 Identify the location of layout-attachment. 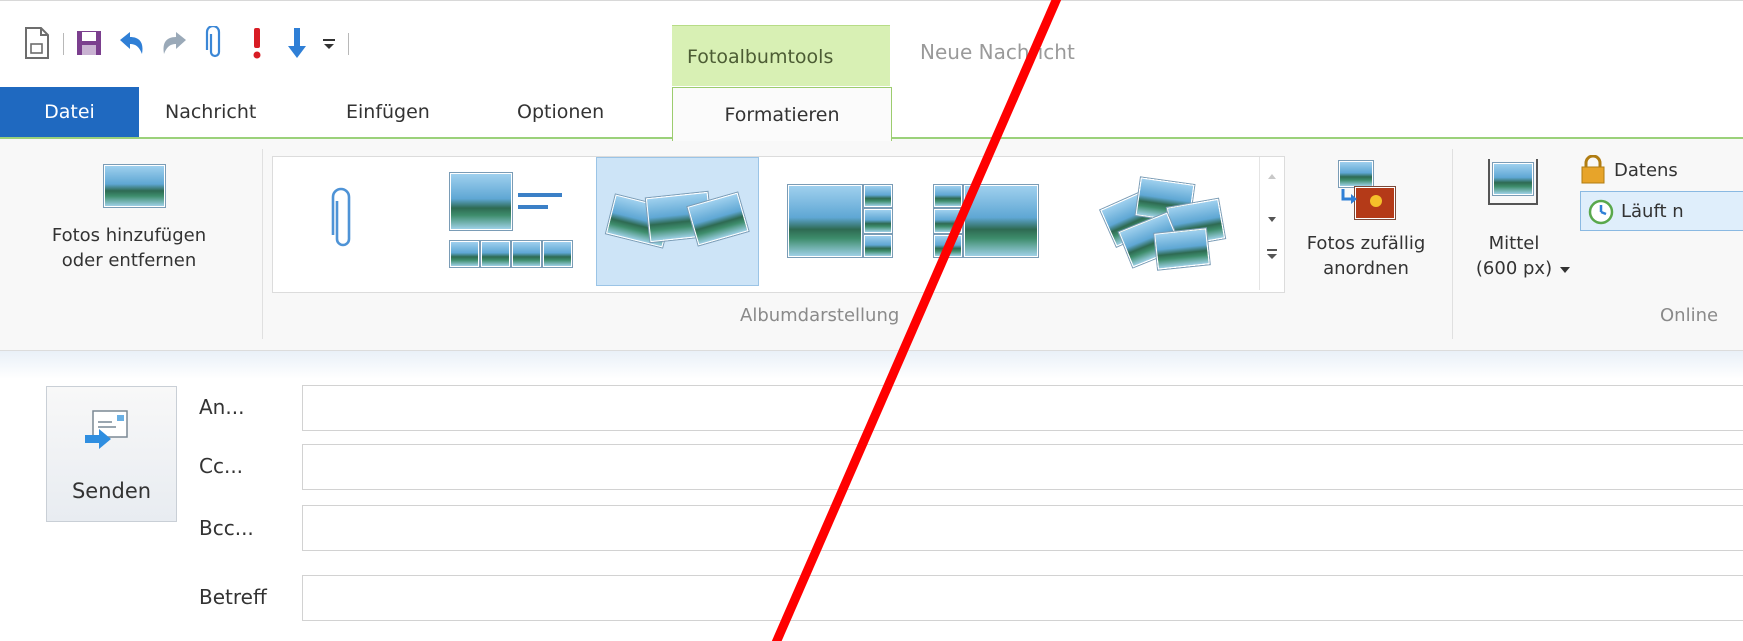
(343, 220).